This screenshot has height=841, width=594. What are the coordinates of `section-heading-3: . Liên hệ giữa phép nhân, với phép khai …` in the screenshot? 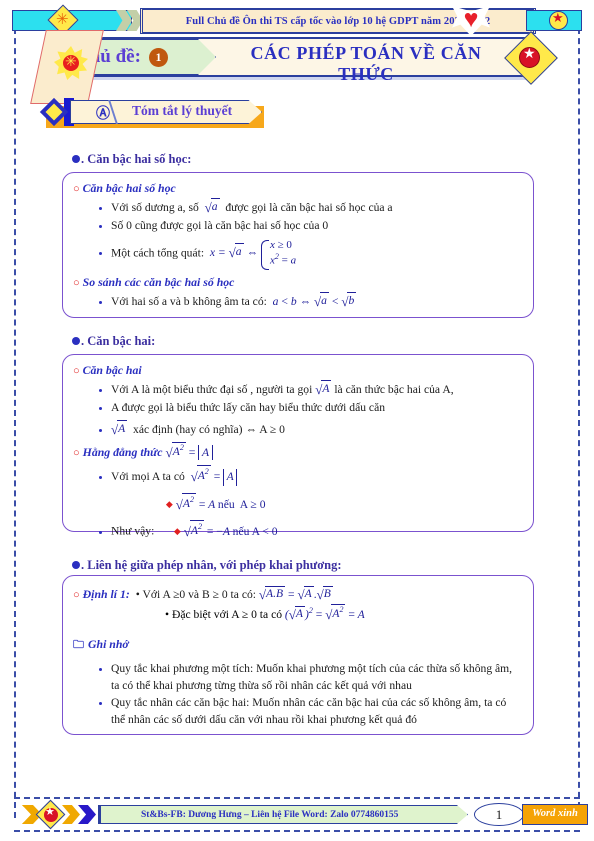 It's located at (207, 565).